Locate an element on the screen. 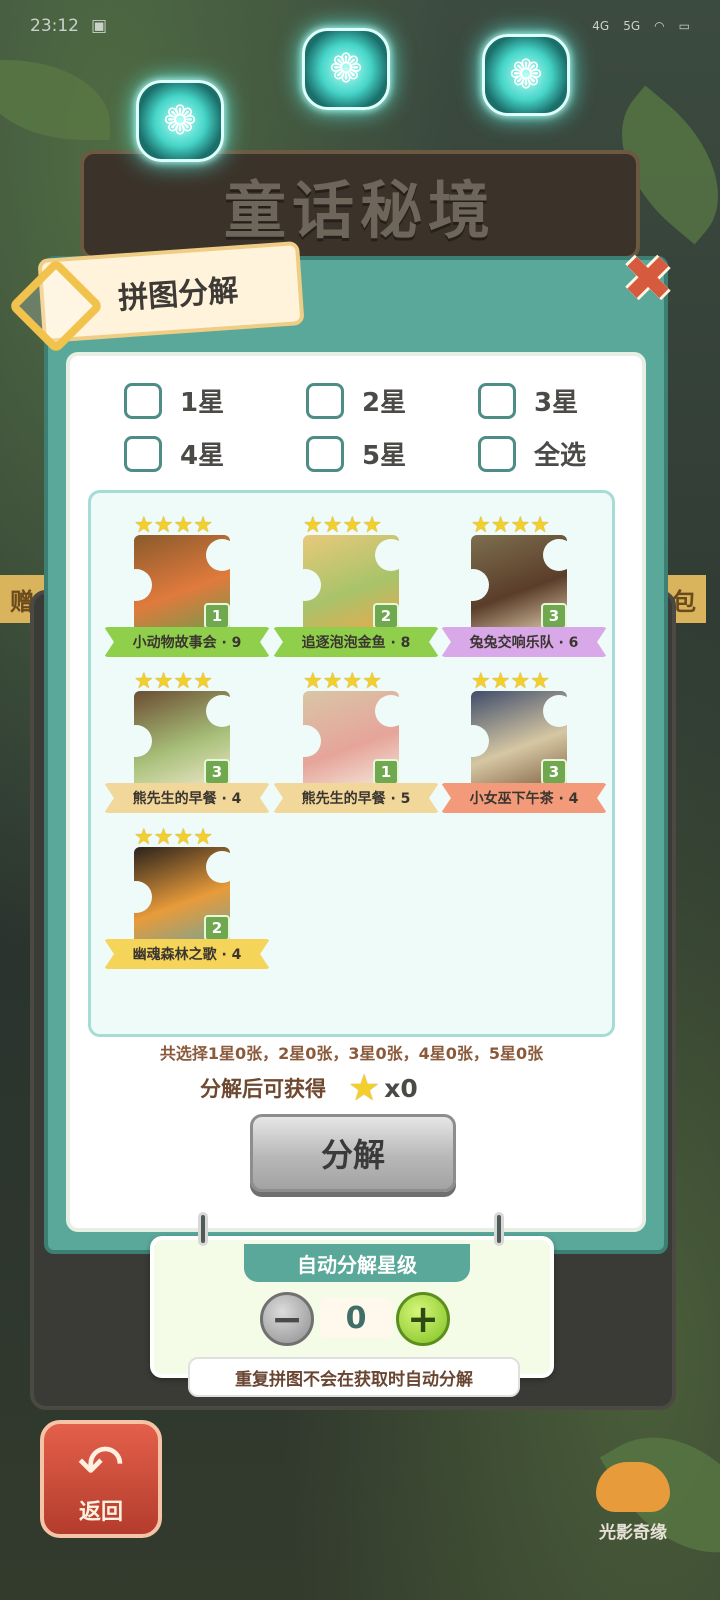 The height and width of the screenshot is (1600, 720). puzzle-card: ★ ★ ★ ★ 2 幽魂森林之歌 · 4 is located at coordinates (187, 902).